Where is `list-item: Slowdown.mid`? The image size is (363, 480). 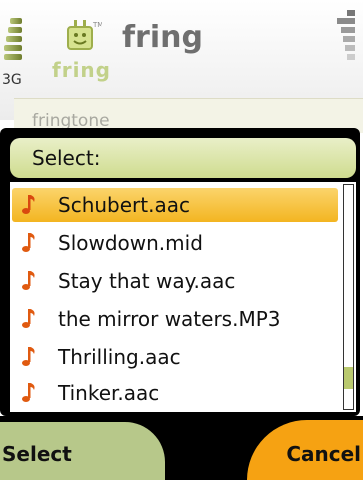 list-item: Slowdown.mid is located at coordinates (175, 243).